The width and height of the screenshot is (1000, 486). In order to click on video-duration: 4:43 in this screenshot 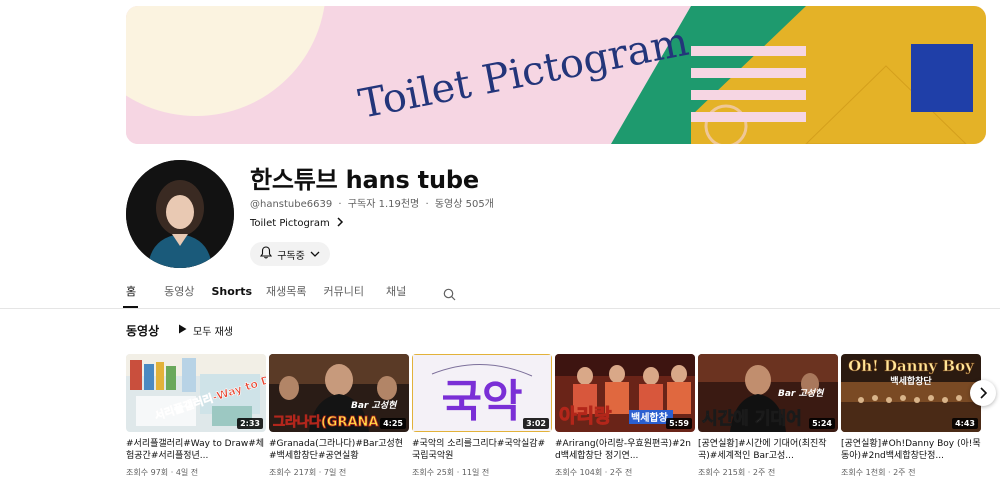, I will do `click(965, 423)`.